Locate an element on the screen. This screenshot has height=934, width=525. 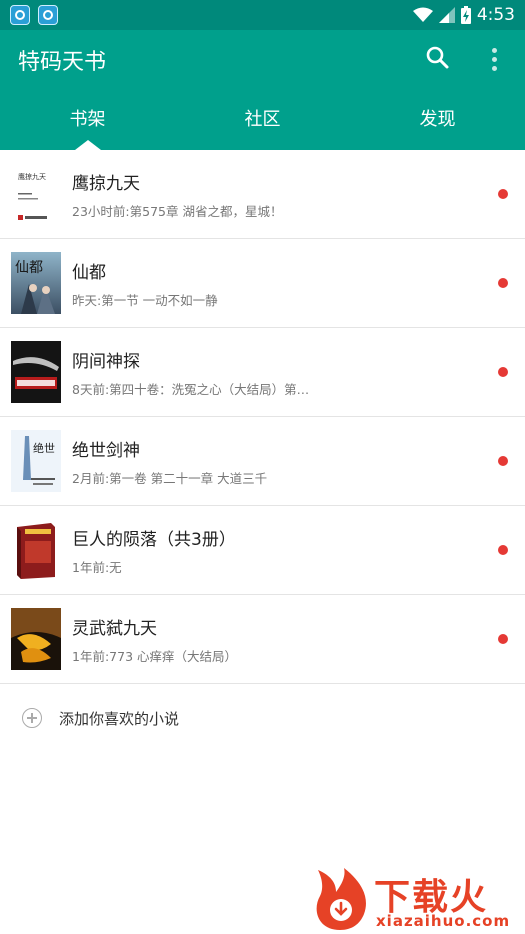
cover-title-text: 鹰掠九天 is located at coordinates (32, 176).